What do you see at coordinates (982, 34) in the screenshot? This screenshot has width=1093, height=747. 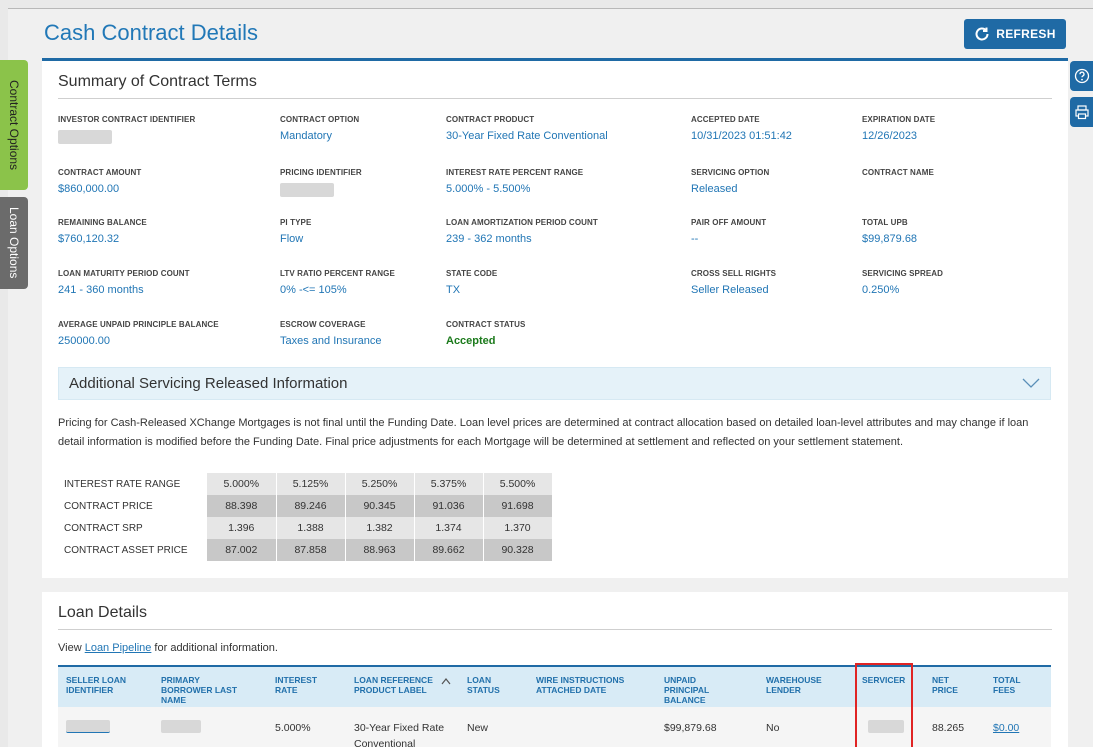 I see `refresh-icon` at bounding box center [982, 34].